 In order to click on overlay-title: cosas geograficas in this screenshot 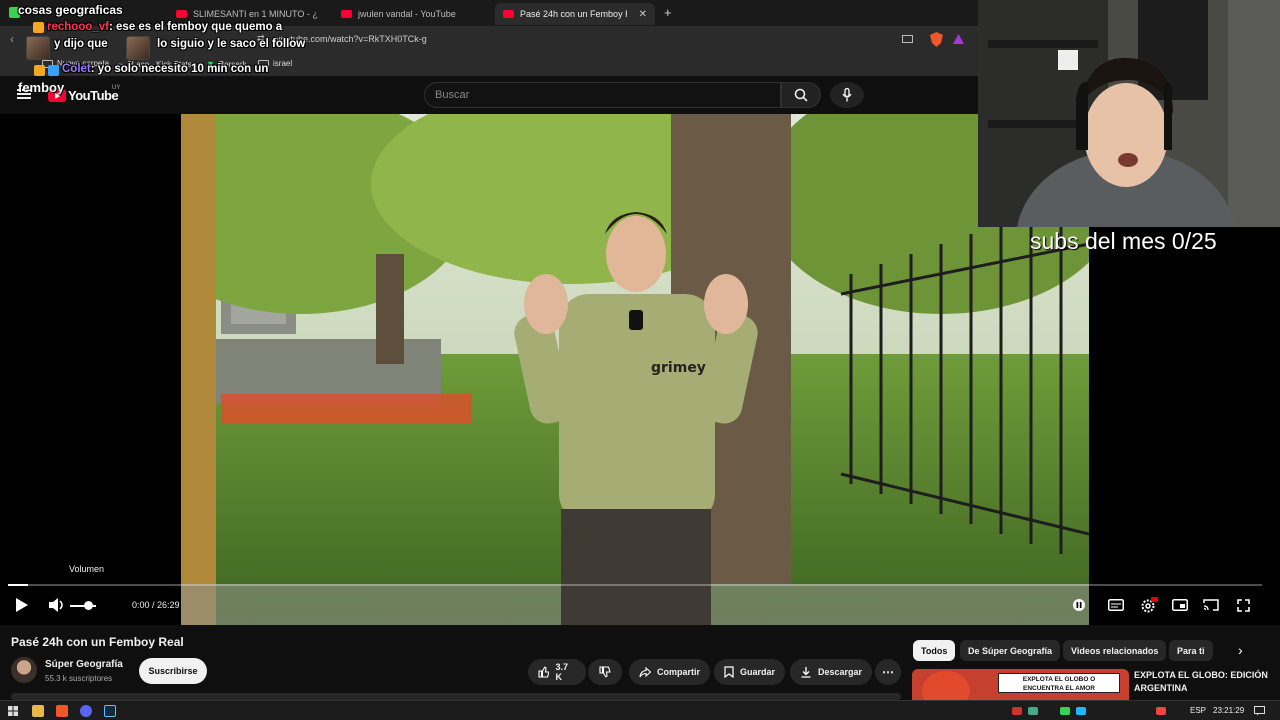, I will do `click(70, 10)`.